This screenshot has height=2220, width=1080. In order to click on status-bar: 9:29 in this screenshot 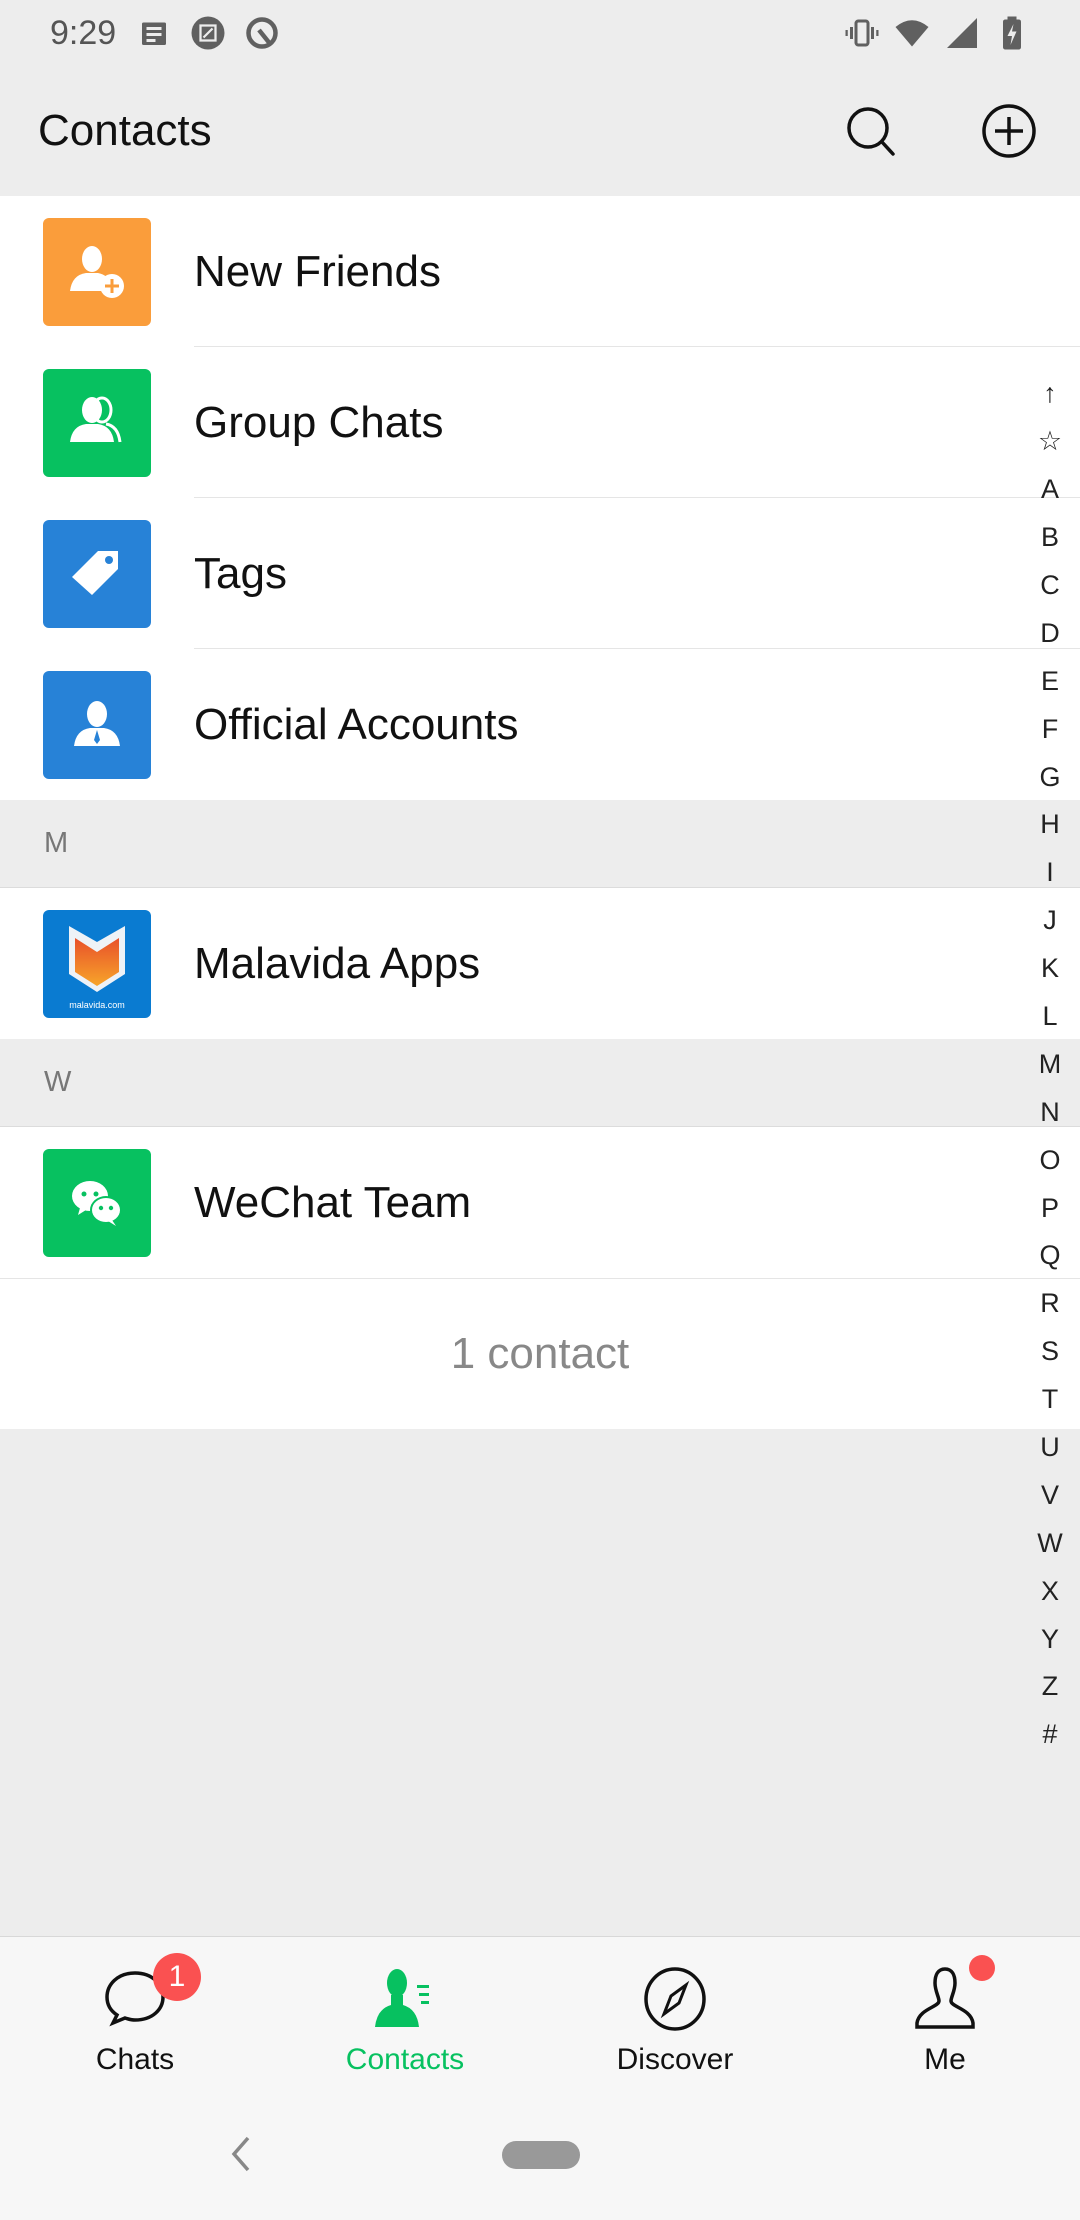, I will do `click(540, 33)`.